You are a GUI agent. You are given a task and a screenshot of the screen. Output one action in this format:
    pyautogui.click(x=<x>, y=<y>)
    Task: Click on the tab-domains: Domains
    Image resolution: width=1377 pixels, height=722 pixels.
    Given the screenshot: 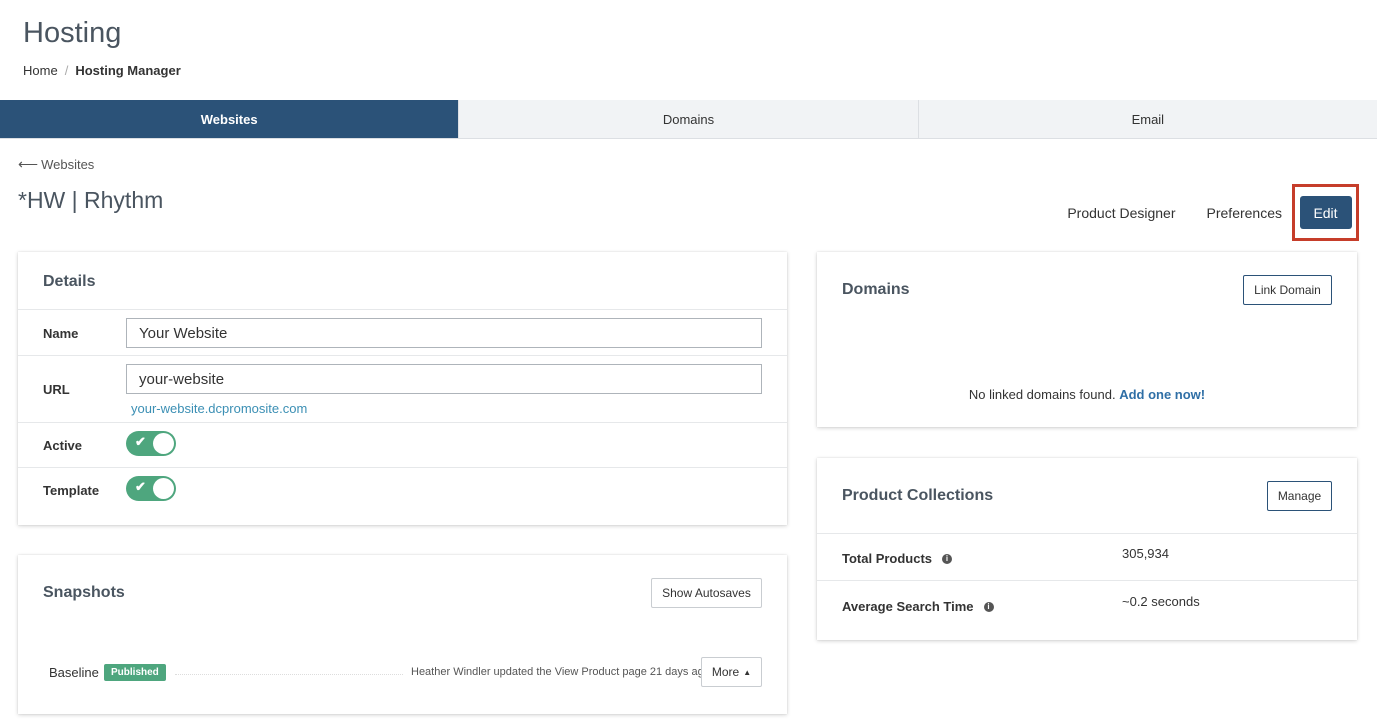 What is the action you would take?
    pyautogui.click(x=688, y=119)
    